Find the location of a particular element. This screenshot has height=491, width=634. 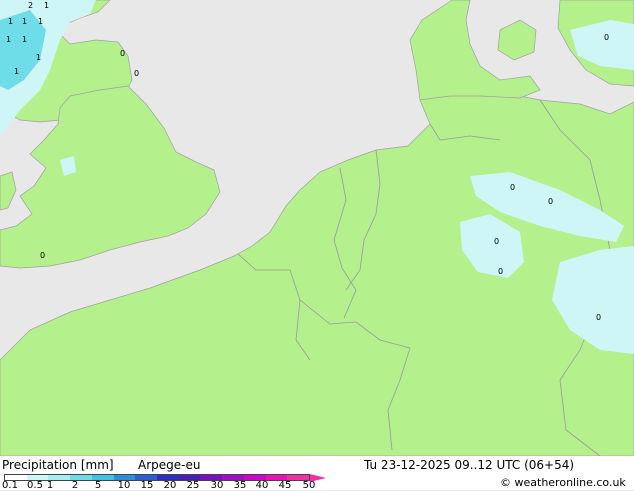

rain-mark: 2 is located at coordinates (30, 5).